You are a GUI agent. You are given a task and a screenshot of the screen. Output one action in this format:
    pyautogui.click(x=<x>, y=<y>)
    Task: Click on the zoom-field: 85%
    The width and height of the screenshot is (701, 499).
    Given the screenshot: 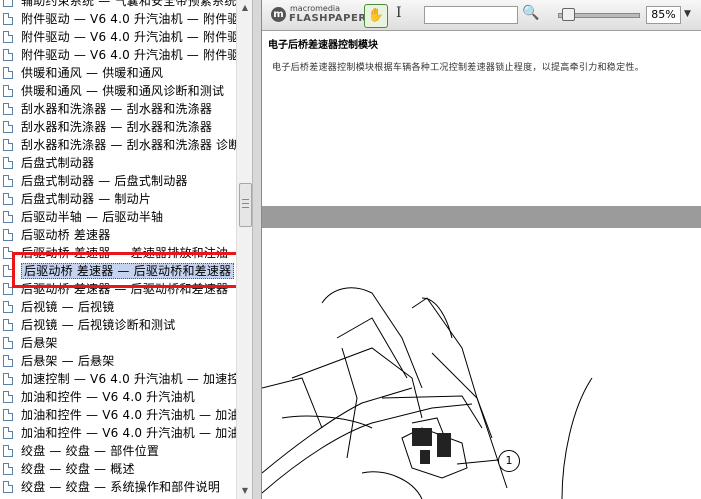 What is the action you would take?
    pyautogui.click(x=663, y=15)
    